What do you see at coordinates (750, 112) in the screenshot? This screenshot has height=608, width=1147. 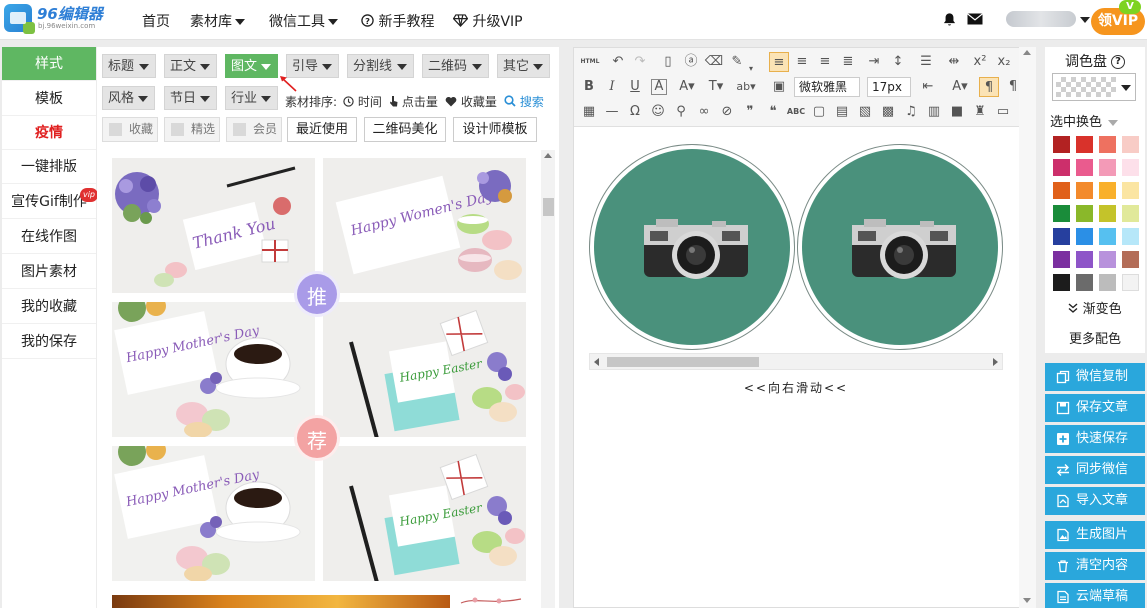 I see `quote-icon: ❞` at bounding box center [750, 112].